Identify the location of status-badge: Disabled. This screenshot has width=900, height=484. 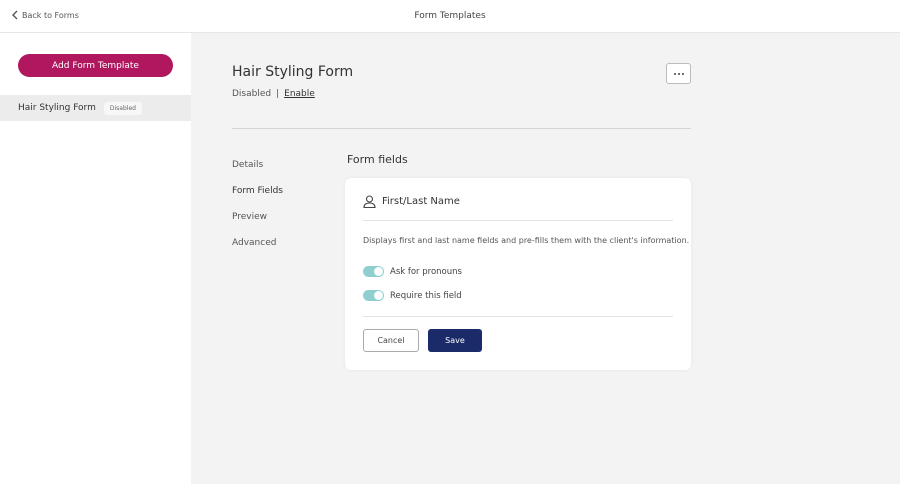
(122, 108).